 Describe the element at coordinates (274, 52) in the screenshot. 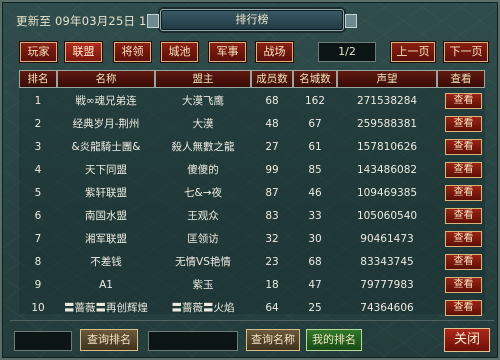

I see `tab-battlefield: 战场` at that location.